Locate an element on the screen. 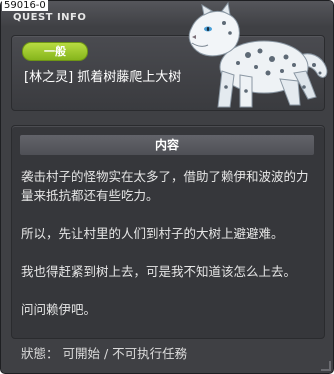 This screenshot has height=374, width=334. window-title: QUEST INFO is located at coordinates (50, 17).